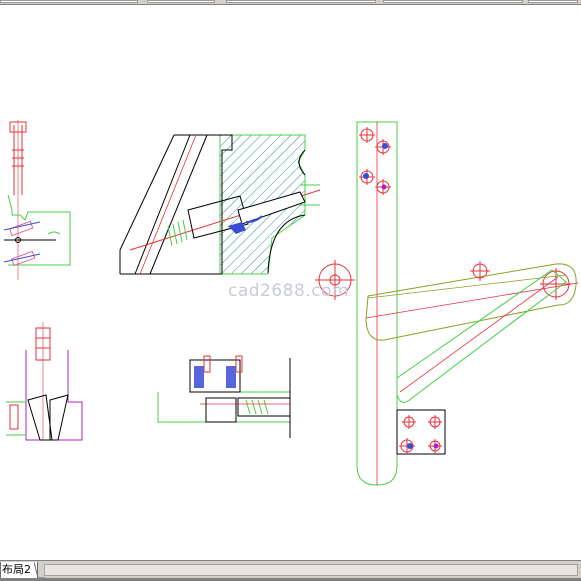 The height and width of the screenshot is (581, 581). I want to click on watermark-text: cad2688.com, so click(289, 291).